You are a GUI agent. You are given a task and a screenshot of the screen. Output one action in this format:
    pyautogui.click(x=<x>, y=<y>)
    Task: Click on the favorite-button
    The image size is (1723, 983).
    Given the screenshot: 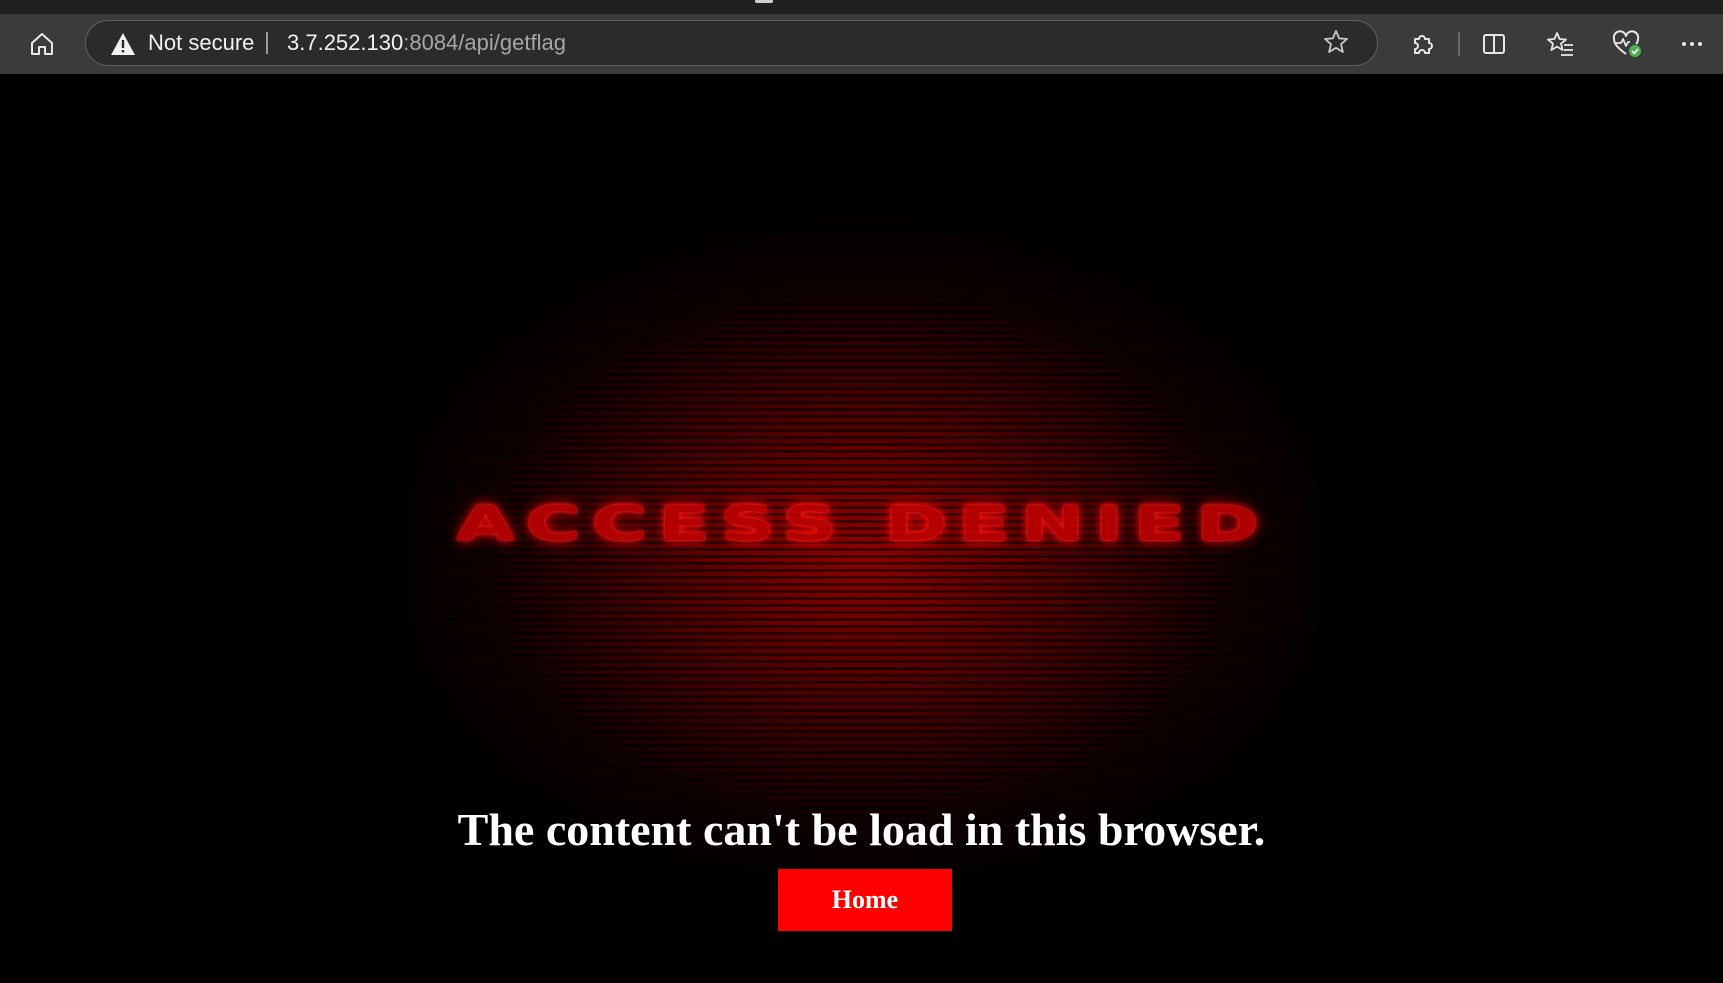 What is the action you would take?
    pyautogui.click(x=1336, y=44)
    